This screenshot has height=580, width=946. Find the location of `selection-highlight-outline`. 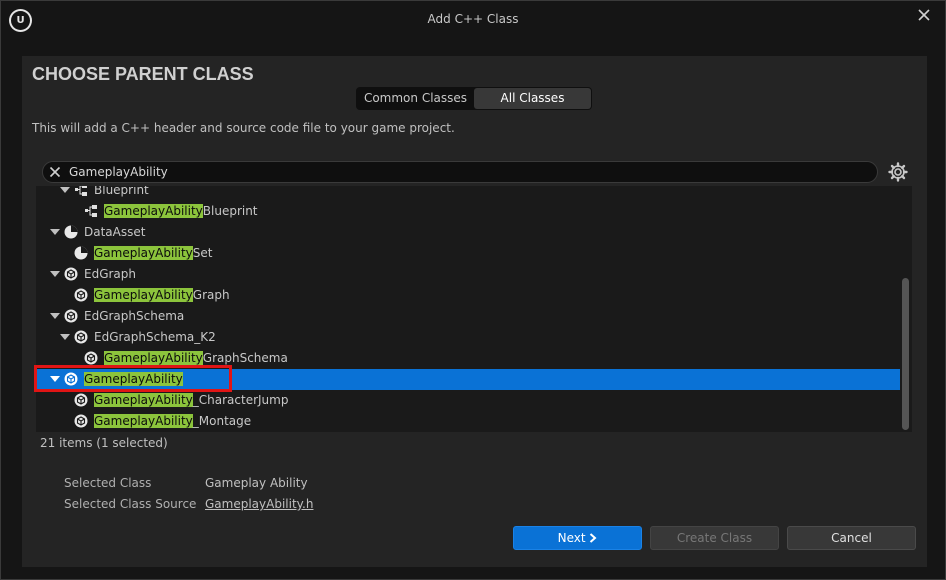

selection-highlight-outline is located at coordinates (133, 378).